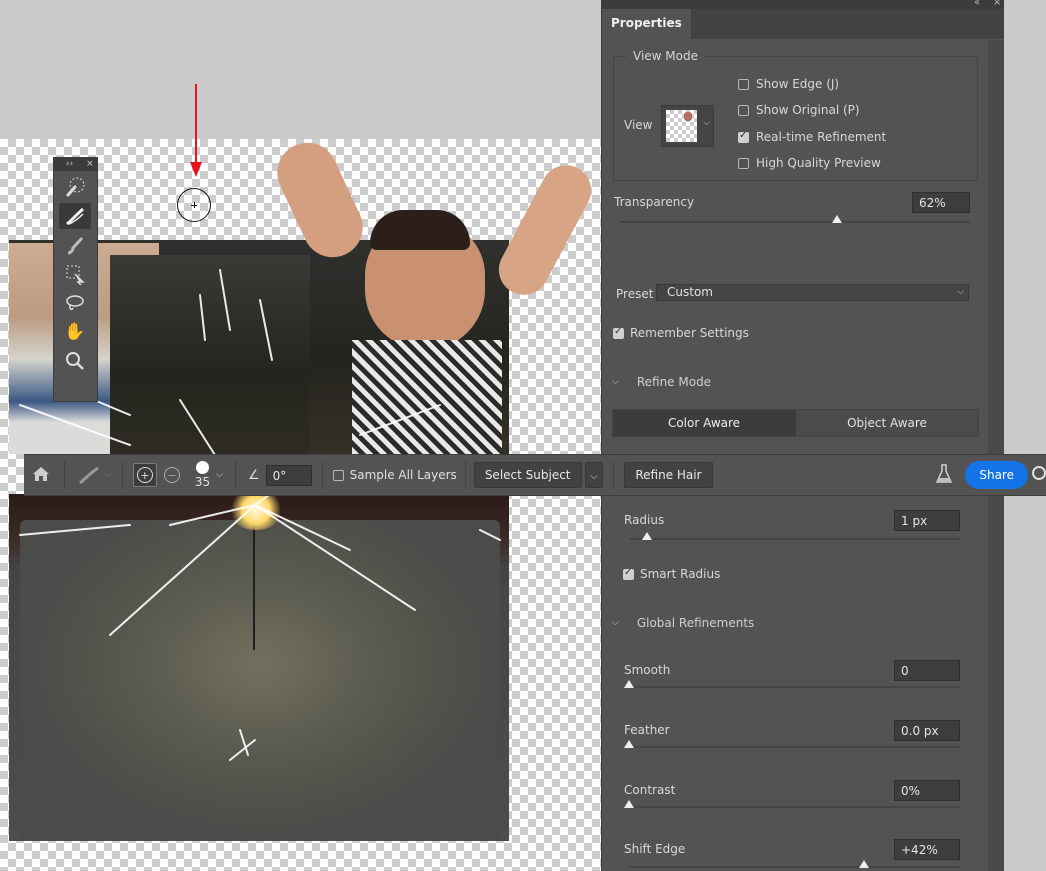  What do you see at coordinates (90, 164) in the screenshot?
I see `close-panel-icon: ×` at bounding box center [90, 164].